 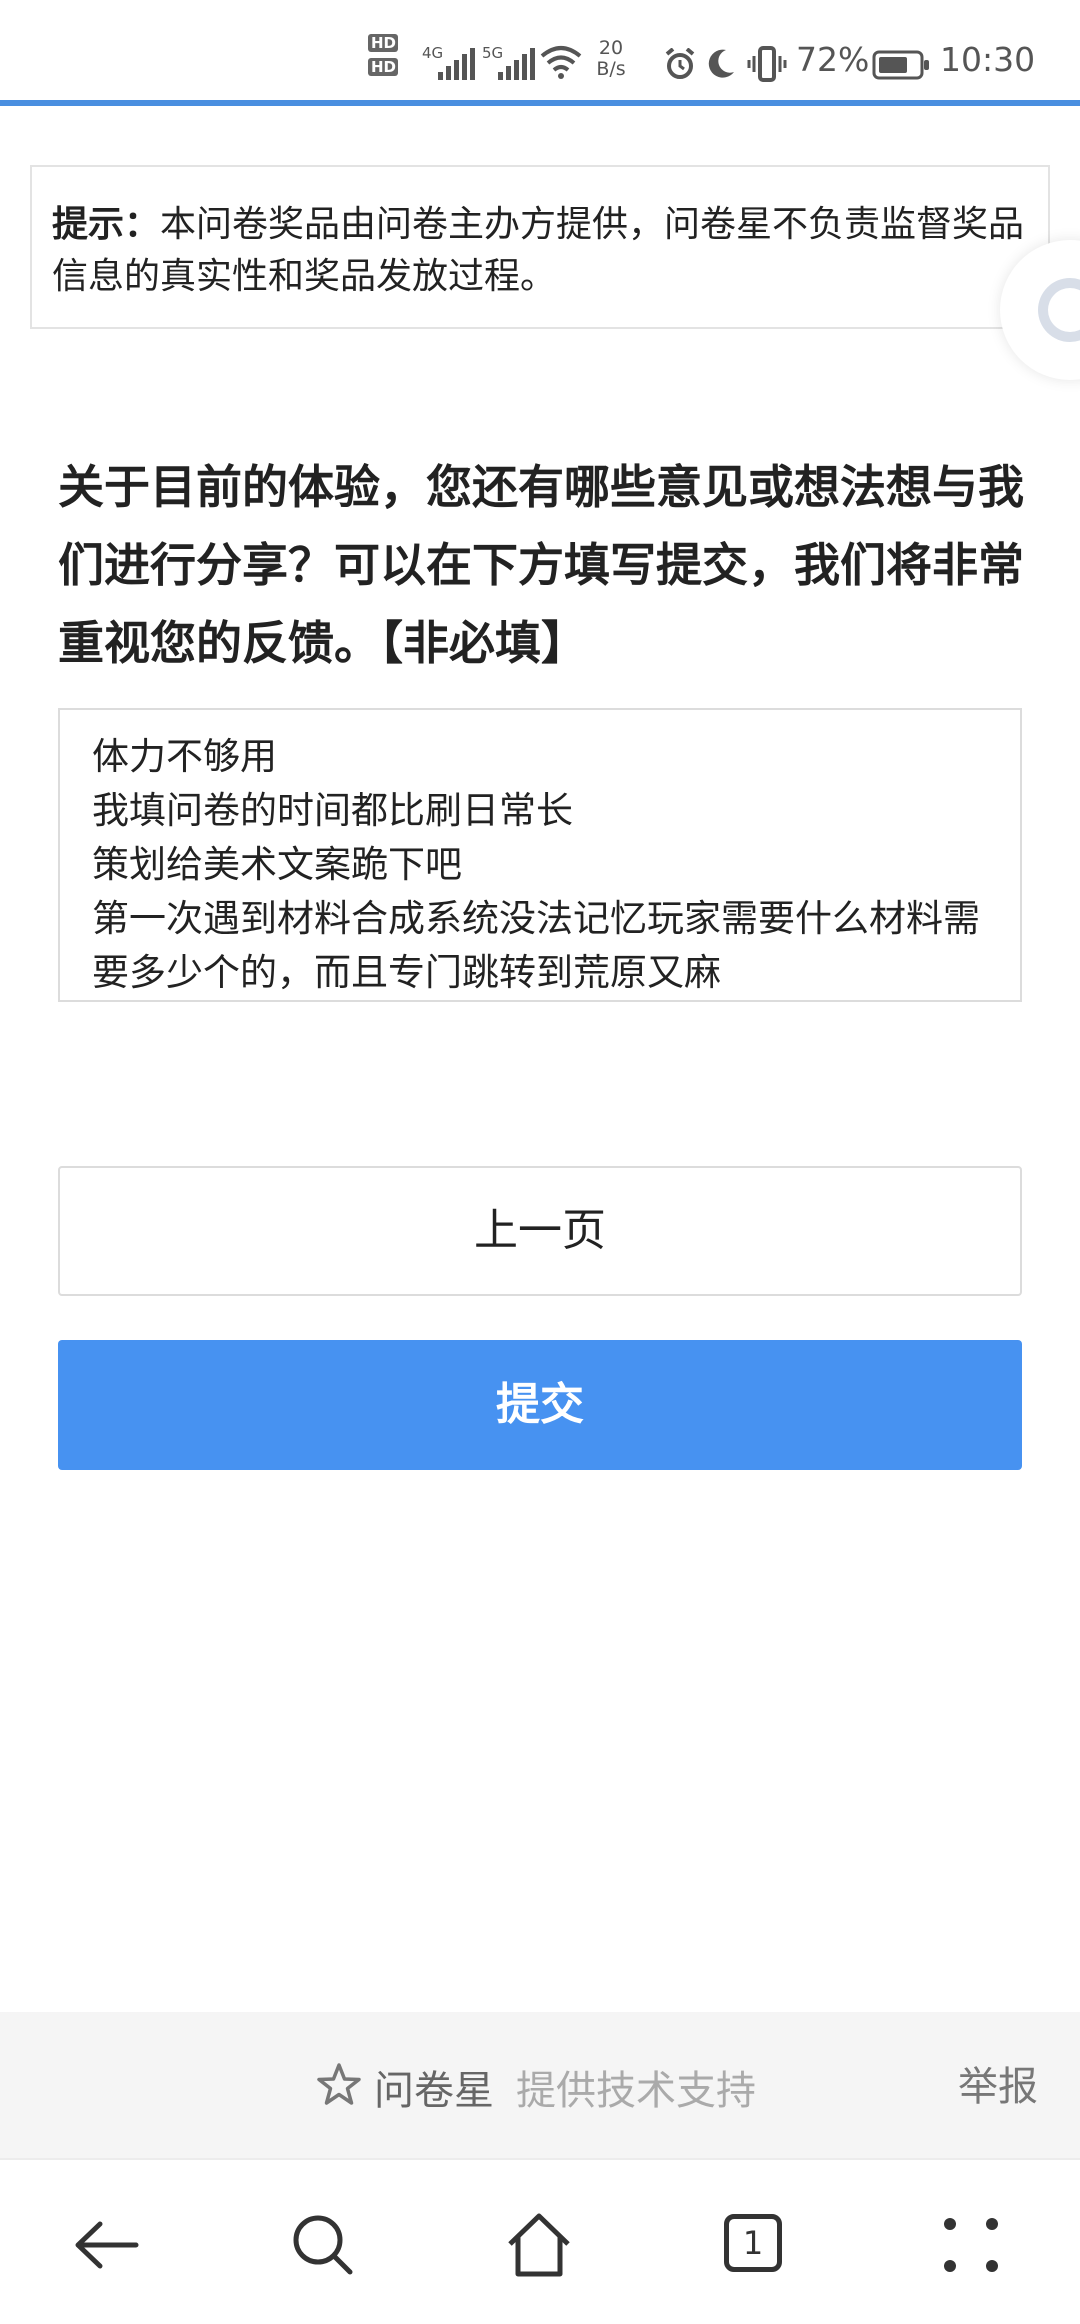 I want to click on loading-ring-icon, so click(x=1059, y=310).